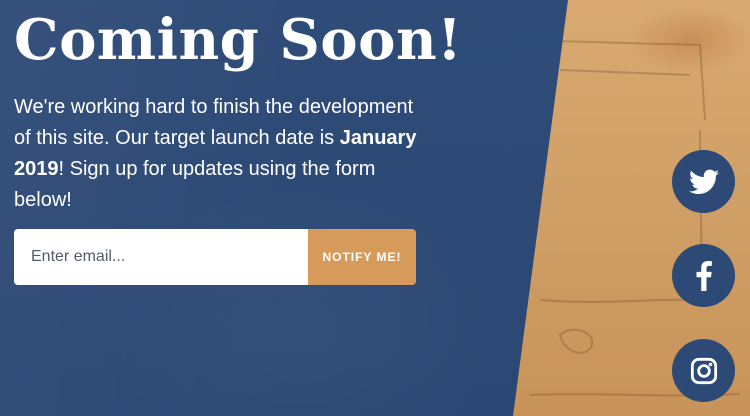 The width and height of the screenshot is (750, 416). What do you see at coordinates (238, 40) in the screenshot?
I see `page-title: Coming Soon!` at bounding box center [238, 40].